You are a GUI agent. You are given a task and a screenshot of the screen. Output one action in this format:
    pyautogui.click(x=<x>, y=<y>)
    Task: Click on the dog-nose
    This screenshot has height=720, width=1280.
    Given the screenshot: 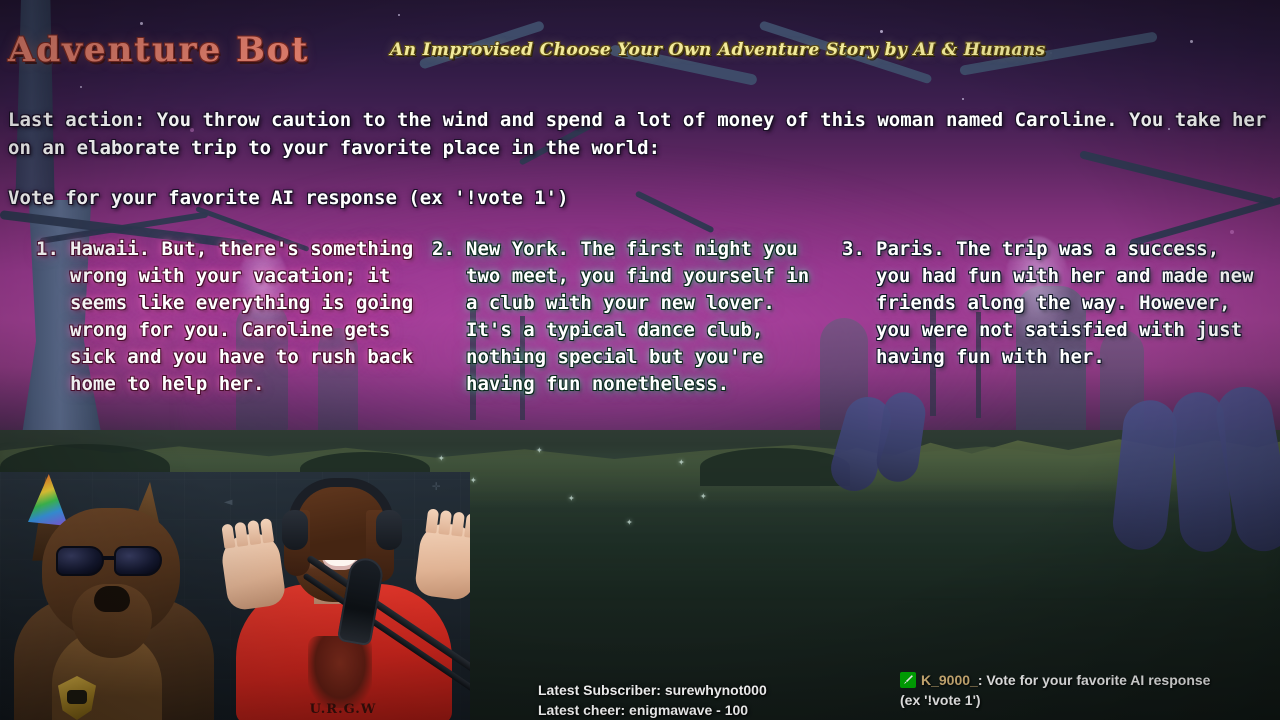 What is the action you would take?
    pyautogui.click(x=112, y=599)
    